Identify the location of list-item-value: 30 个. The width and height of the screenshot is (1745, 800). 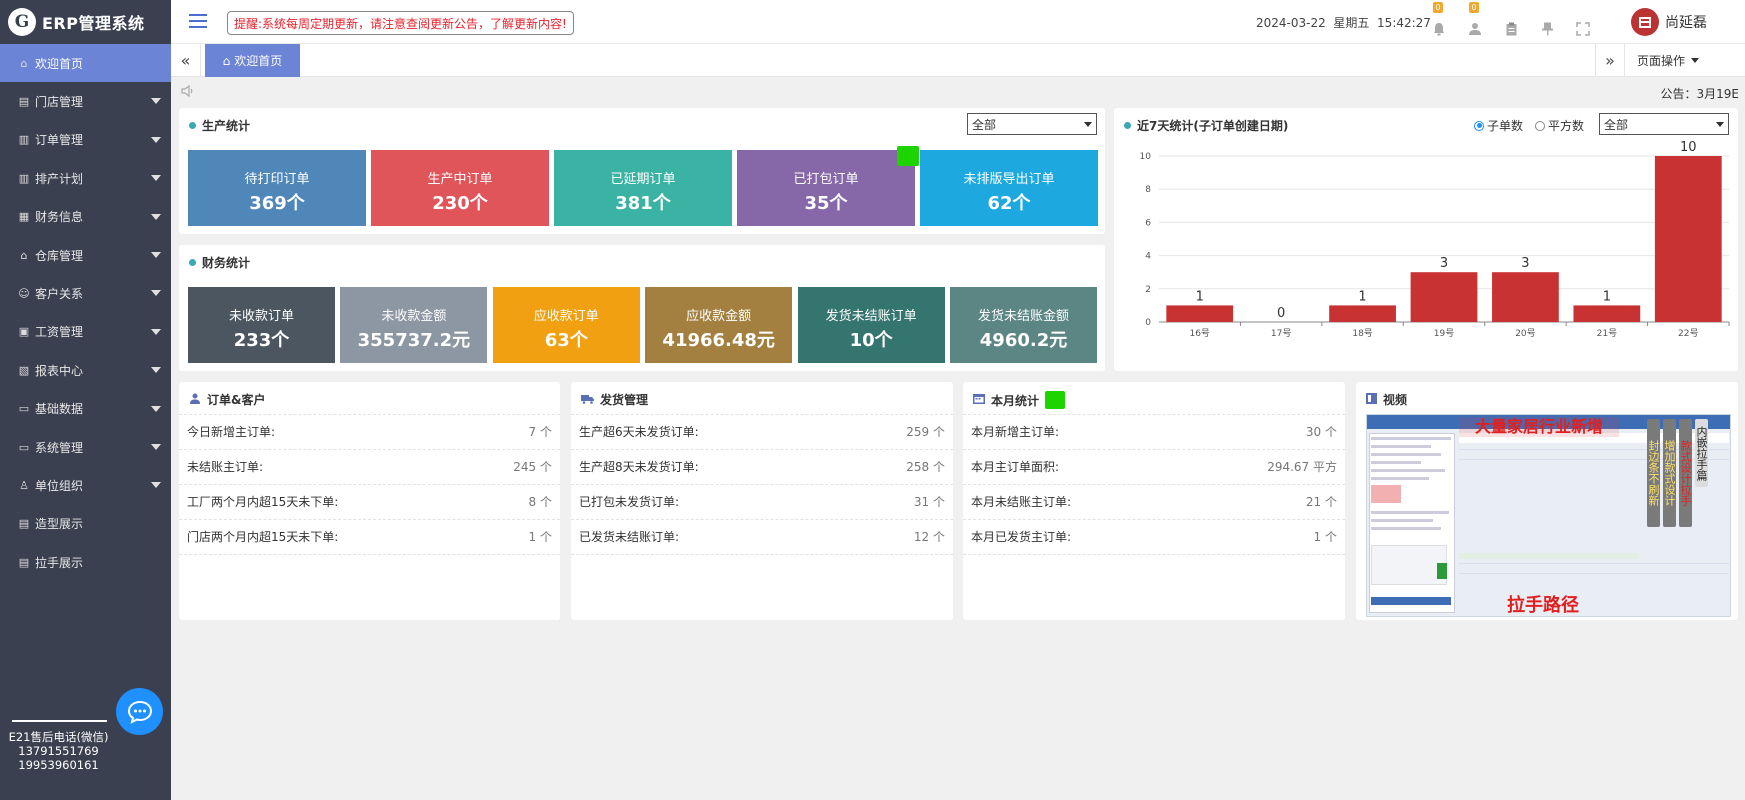
(1321, 432).